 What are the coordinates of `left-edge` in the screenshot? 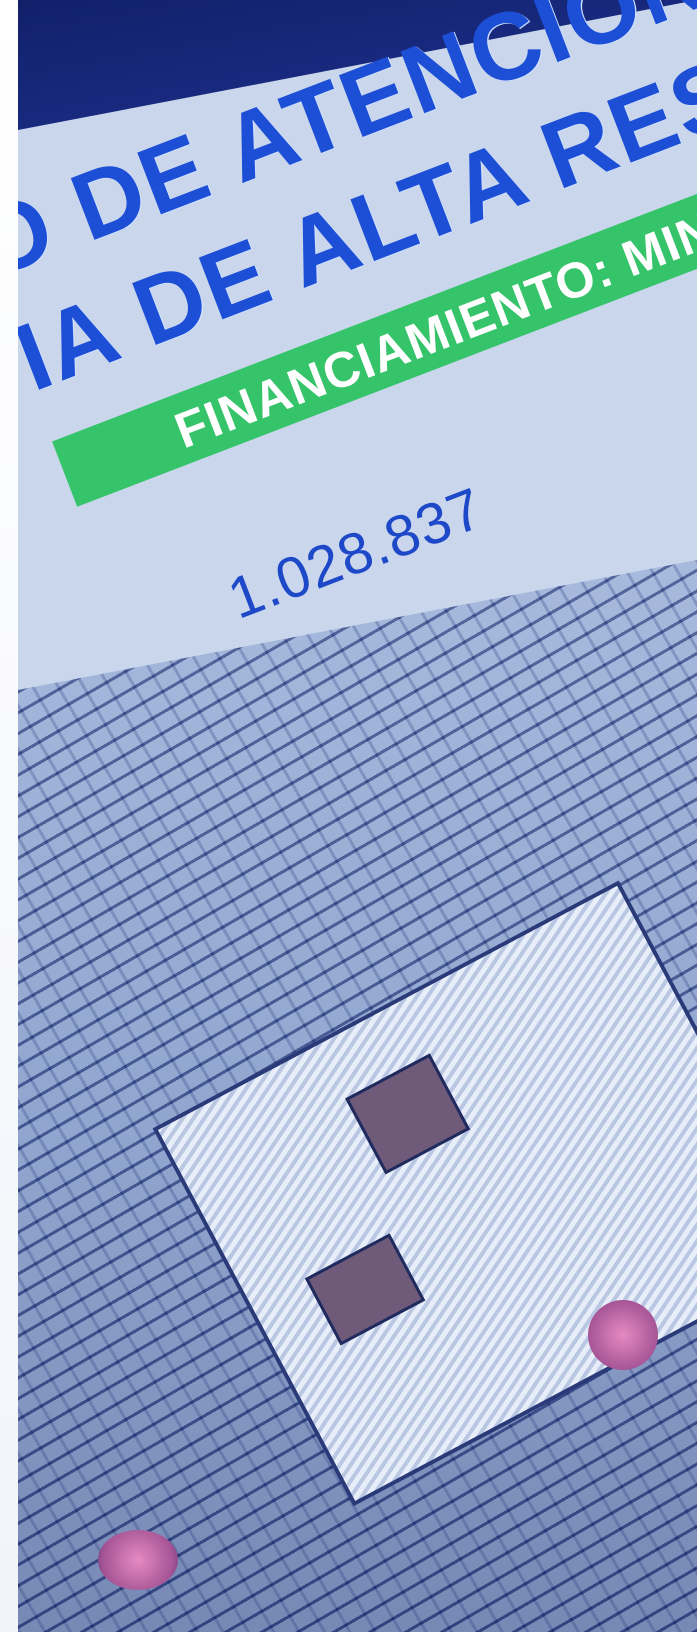 It's located at (9, 816).